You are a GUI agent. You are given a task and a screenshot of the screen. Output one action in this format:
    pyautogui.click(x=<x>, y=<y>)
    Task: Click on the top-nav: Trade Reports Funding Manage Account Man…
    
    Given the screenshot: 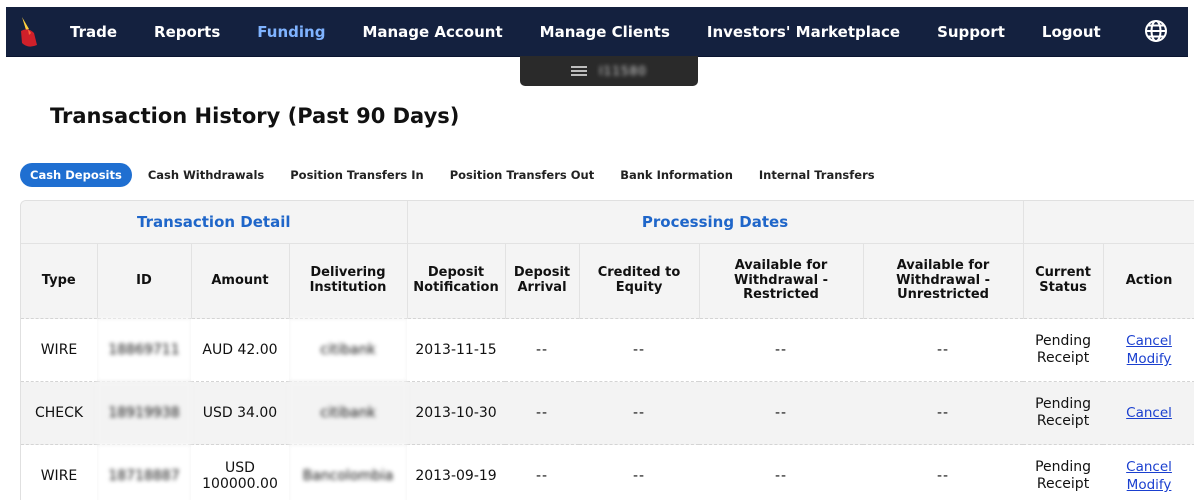 What is the action you would take?
    pyautogui.click(x=597, y=32)
    